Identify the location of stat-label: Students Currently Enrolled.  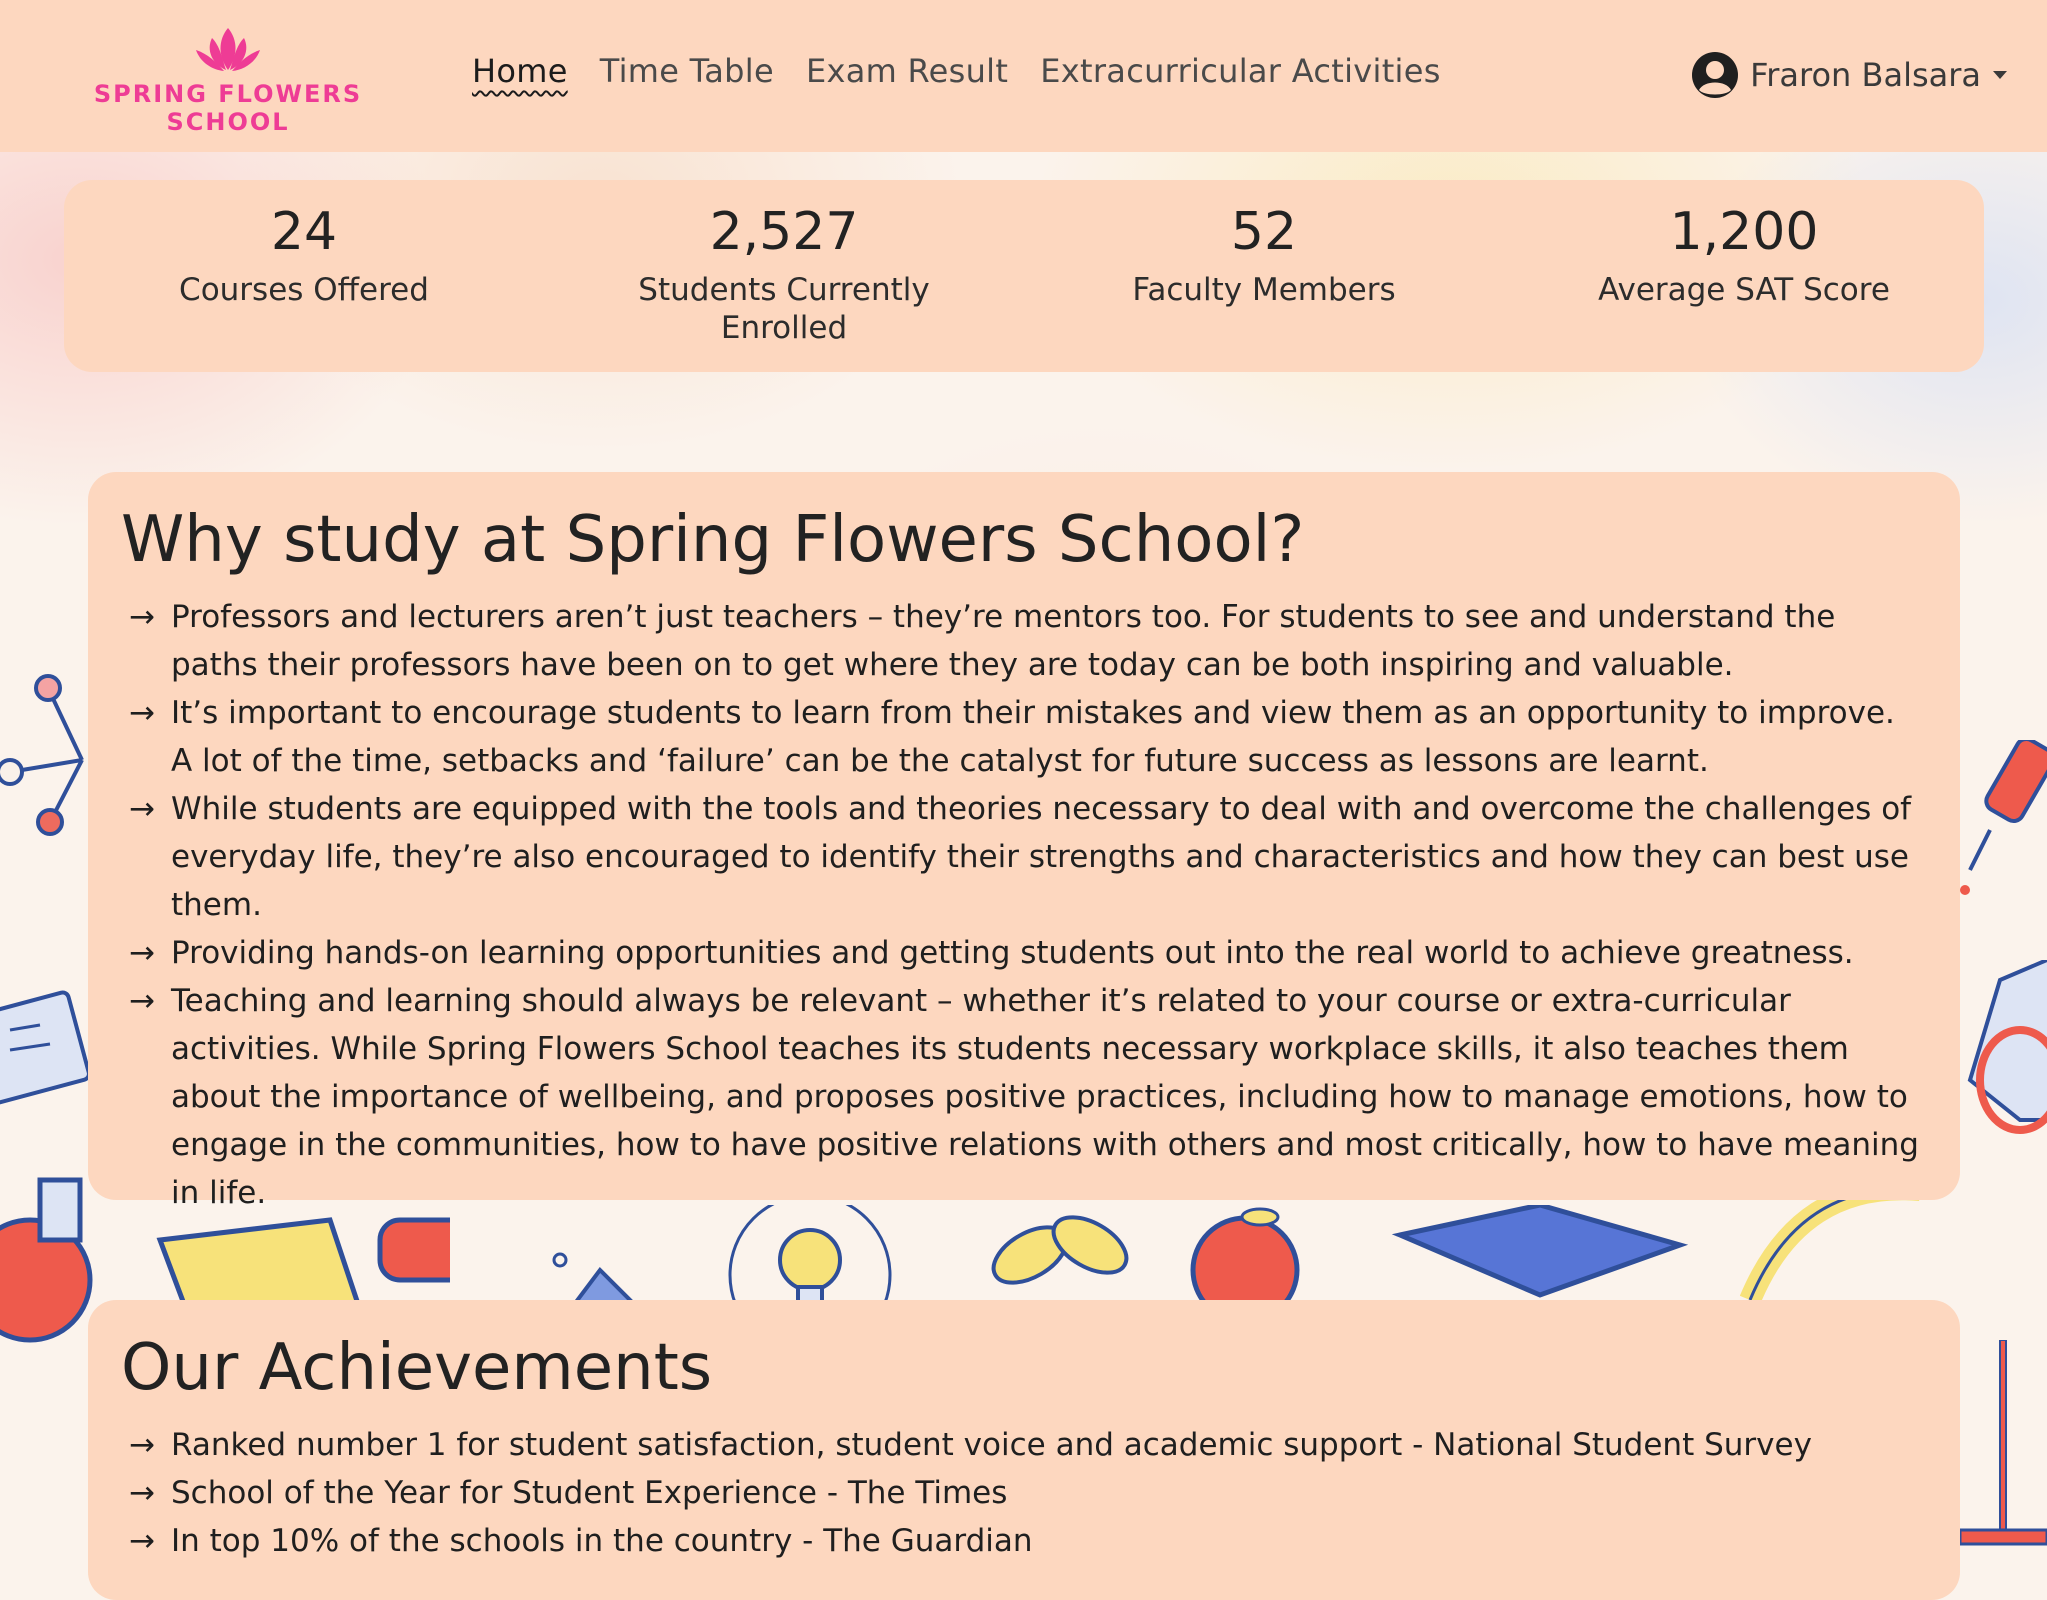
(784, 309).